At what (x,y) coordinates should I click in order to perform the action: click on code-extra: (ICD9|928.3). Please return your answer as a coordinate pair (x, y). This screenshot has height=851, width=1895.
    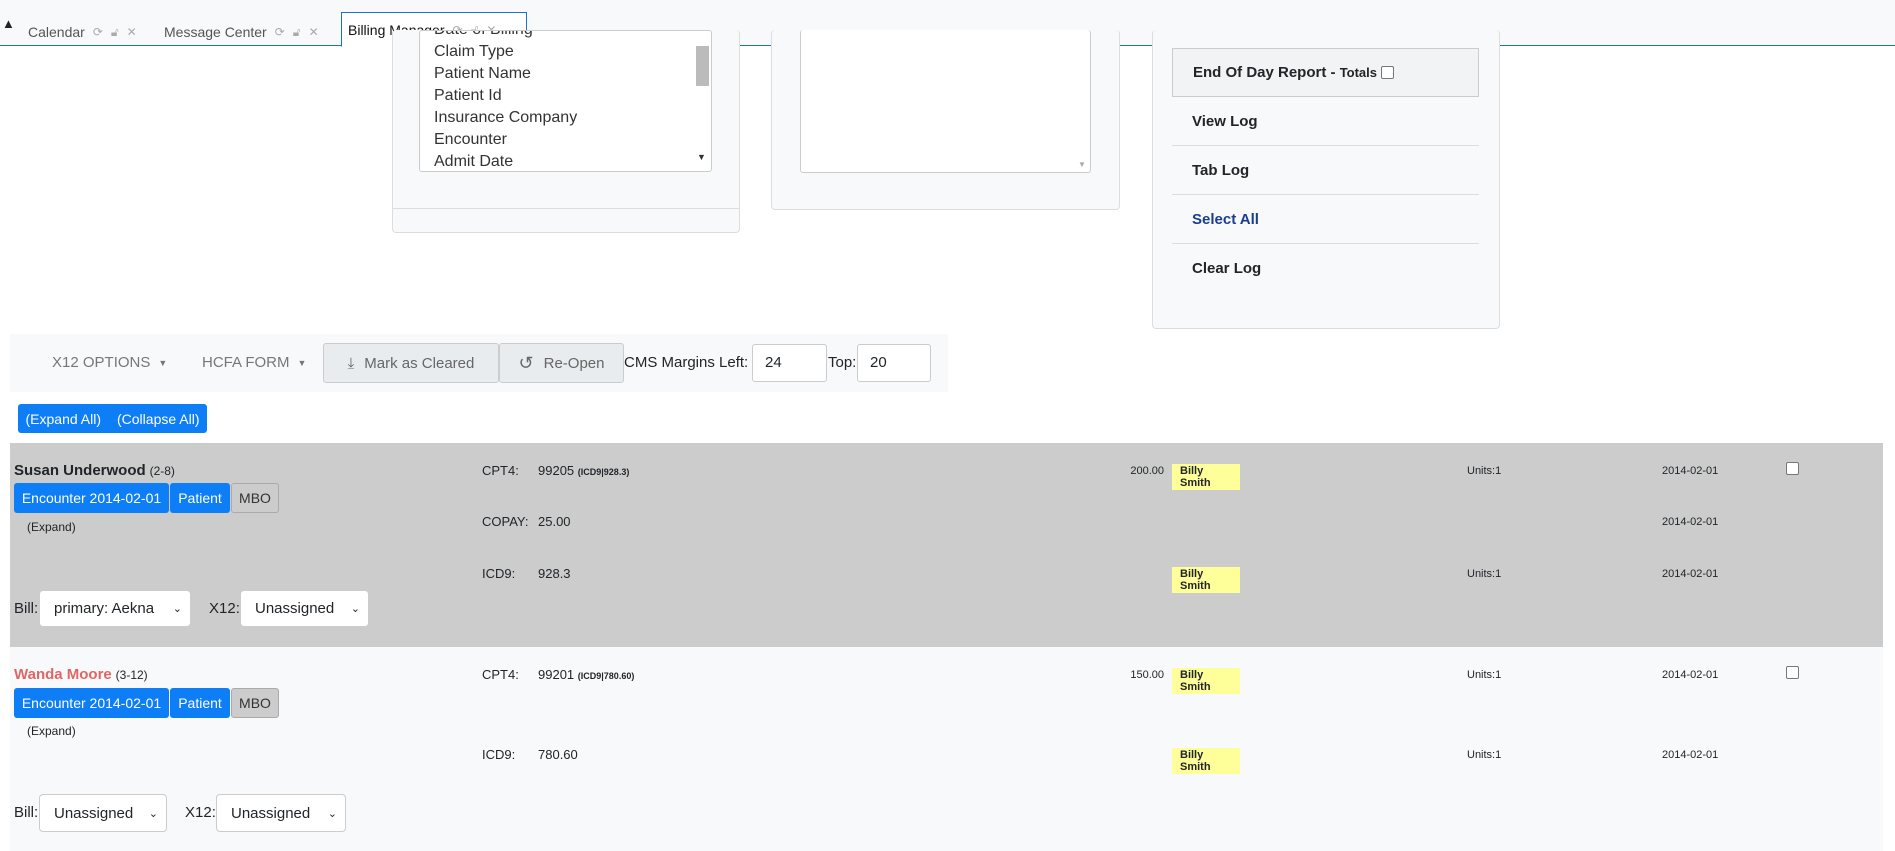
    Looking at the image, I should click on (603, 472).